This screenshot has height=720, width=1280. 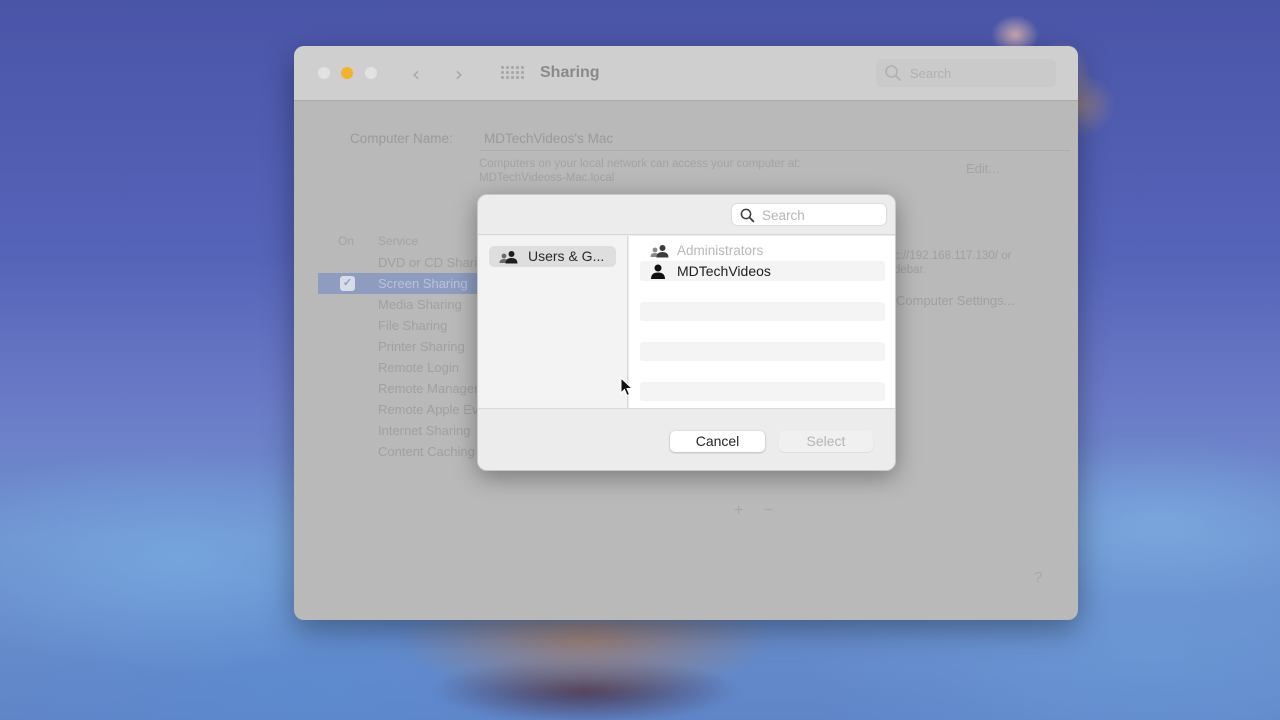 What do you see at coordinates (548, 138) in the screenshot?
I see `computer-name-field: MDTechVideos's Mac` at bounding box center [548, 138].